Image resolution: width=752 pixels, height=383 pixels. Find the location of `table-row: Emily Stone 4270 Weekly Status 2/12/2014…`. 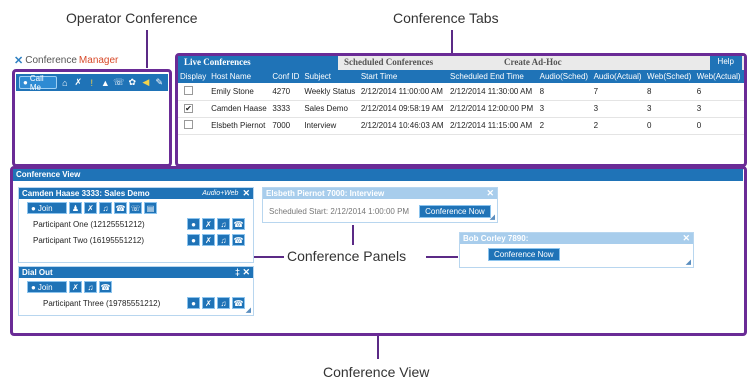

table-row: Emily Stone 4270 Weekly Status 2/12/2014… is located at coordinates (461, 92).